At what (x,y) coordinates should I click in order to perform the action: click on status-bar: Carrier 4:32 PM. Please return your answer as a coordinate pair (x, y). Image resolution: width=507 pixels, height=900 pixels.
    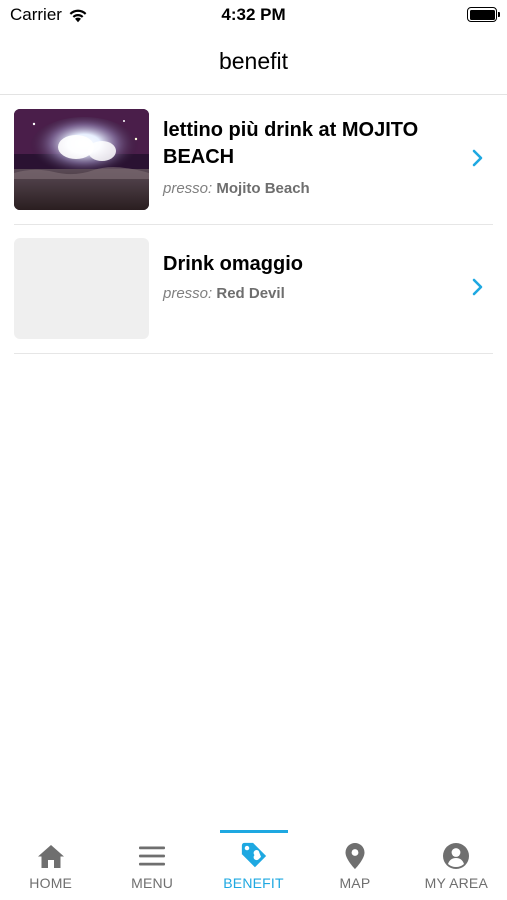
    Looking at the image, I should click on (253, 16).